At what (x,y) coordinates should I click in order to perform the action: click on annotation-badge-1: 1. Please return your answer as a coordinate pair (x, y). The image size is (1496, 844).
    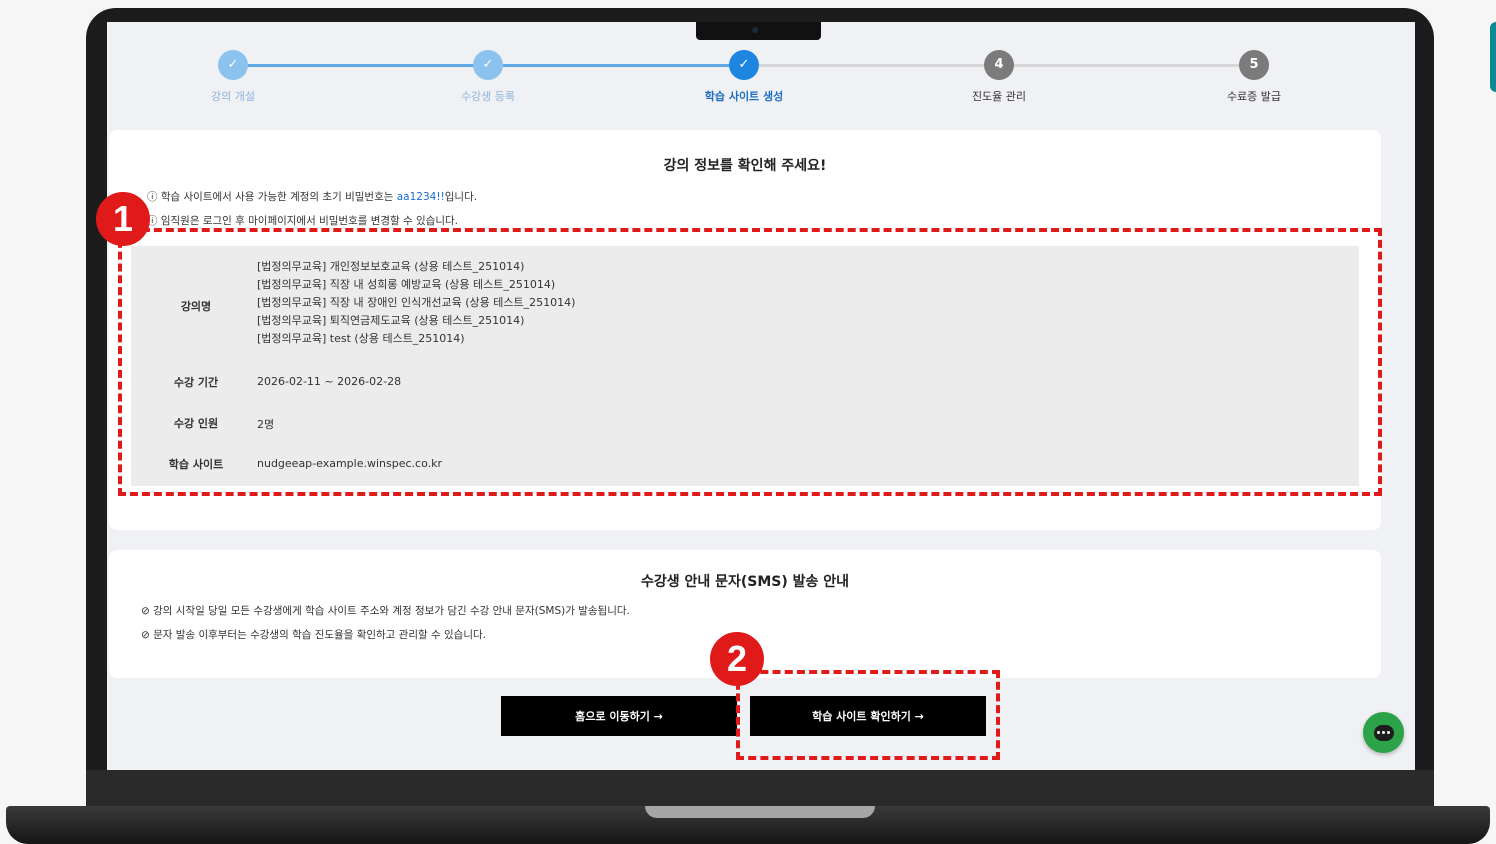
    Looking at the image, I should click on (123, 219).